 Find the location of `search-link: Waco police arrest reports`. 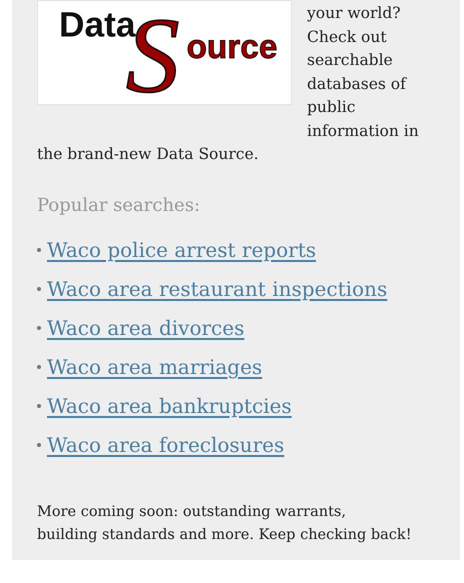

search-link: Waco police arrest reports is located at coordinates (181, 250).